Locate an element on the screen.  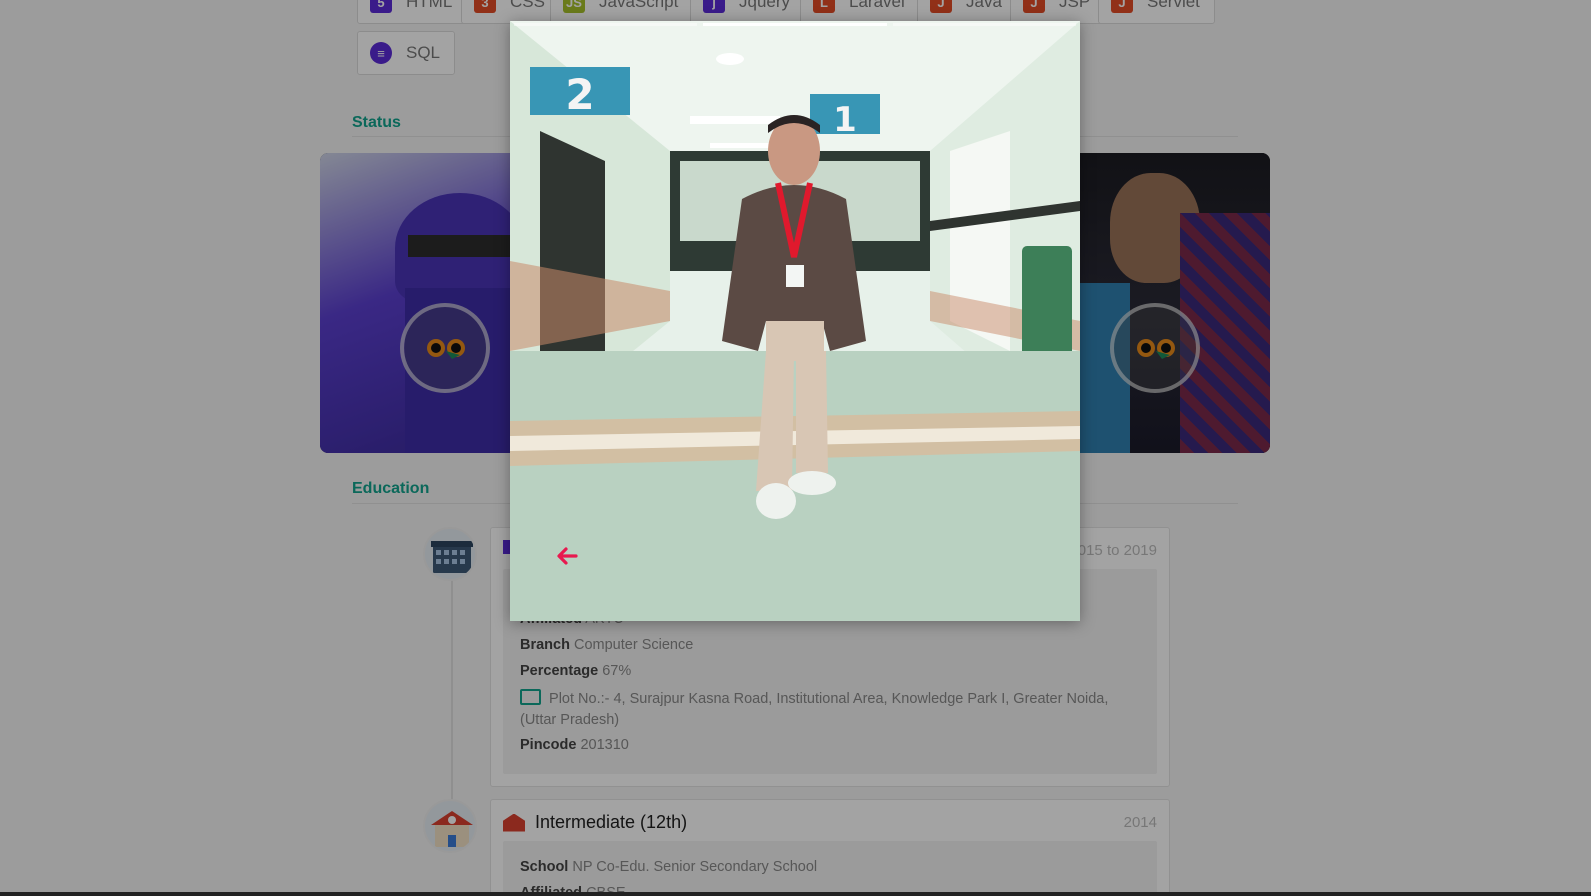
story-progress is located at coordinates (795, 24).